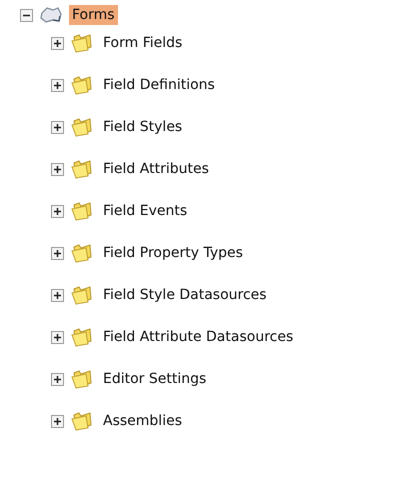 Image resolution: width=416 pixels, height=481 pixels. What do you see at coordinates (26, 15) in the screenshot?
I see `collapse-toggle` at bounding box center [26, 15].